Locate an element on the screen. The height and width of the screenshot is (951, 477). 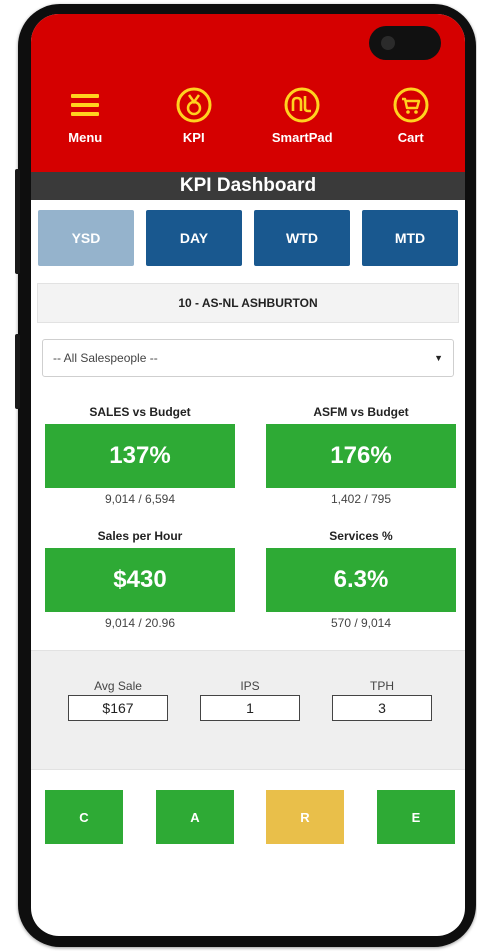
nav-cart: Cart is located at coordinates (411, 115).